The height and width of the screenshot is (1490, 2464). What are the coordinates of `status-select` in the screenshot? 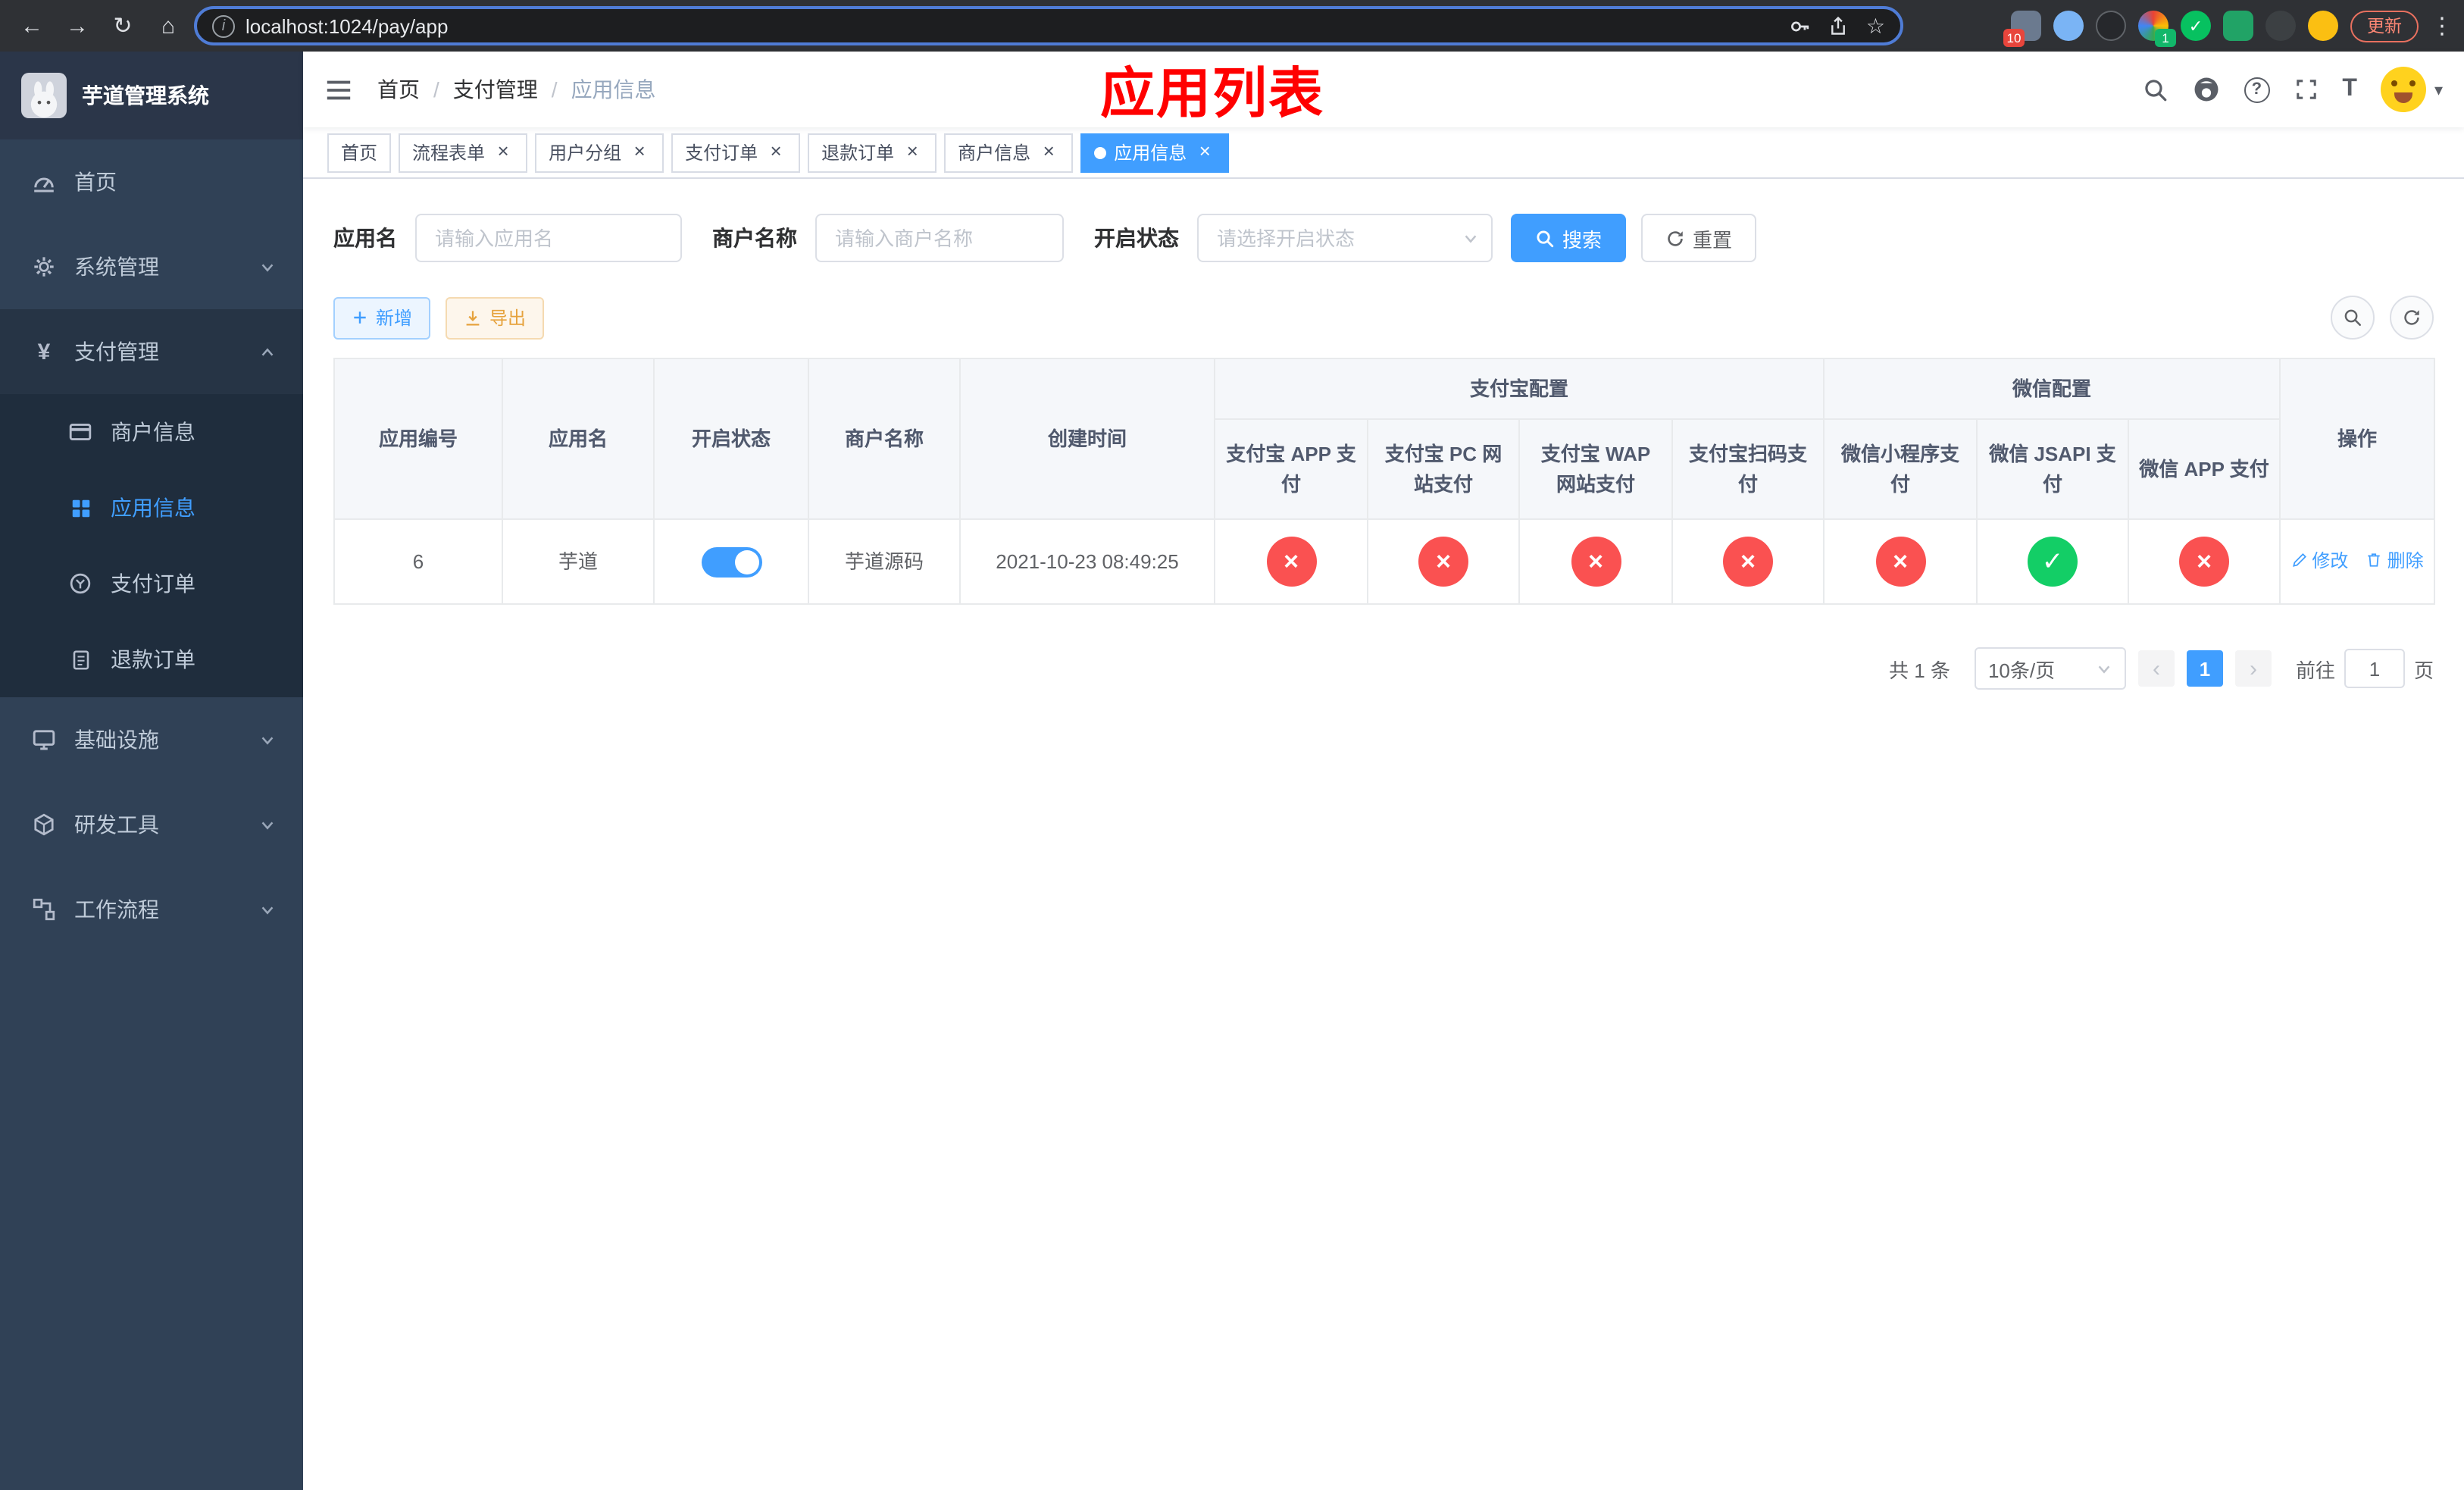 It's located at (1345, 238).